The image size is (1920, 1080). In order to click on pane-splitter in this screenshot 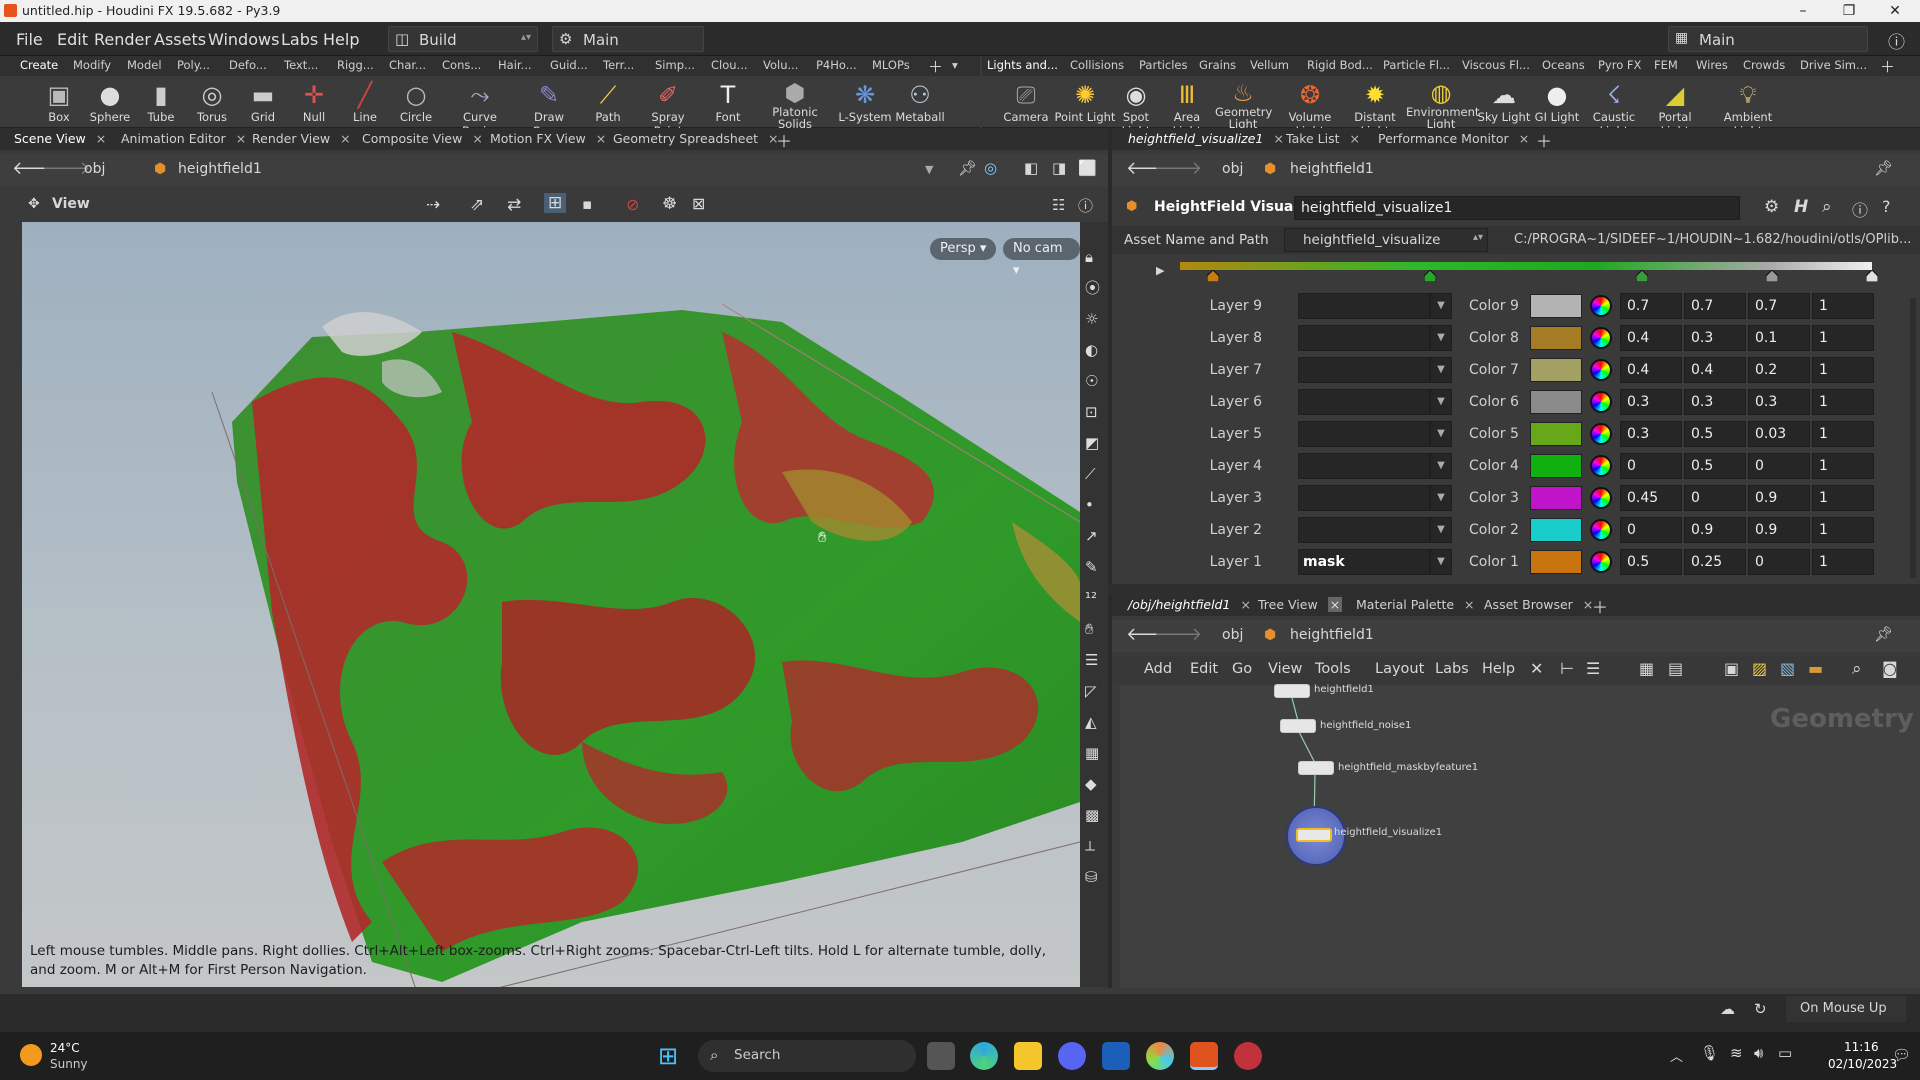, I will do `click(1110, 558)`.